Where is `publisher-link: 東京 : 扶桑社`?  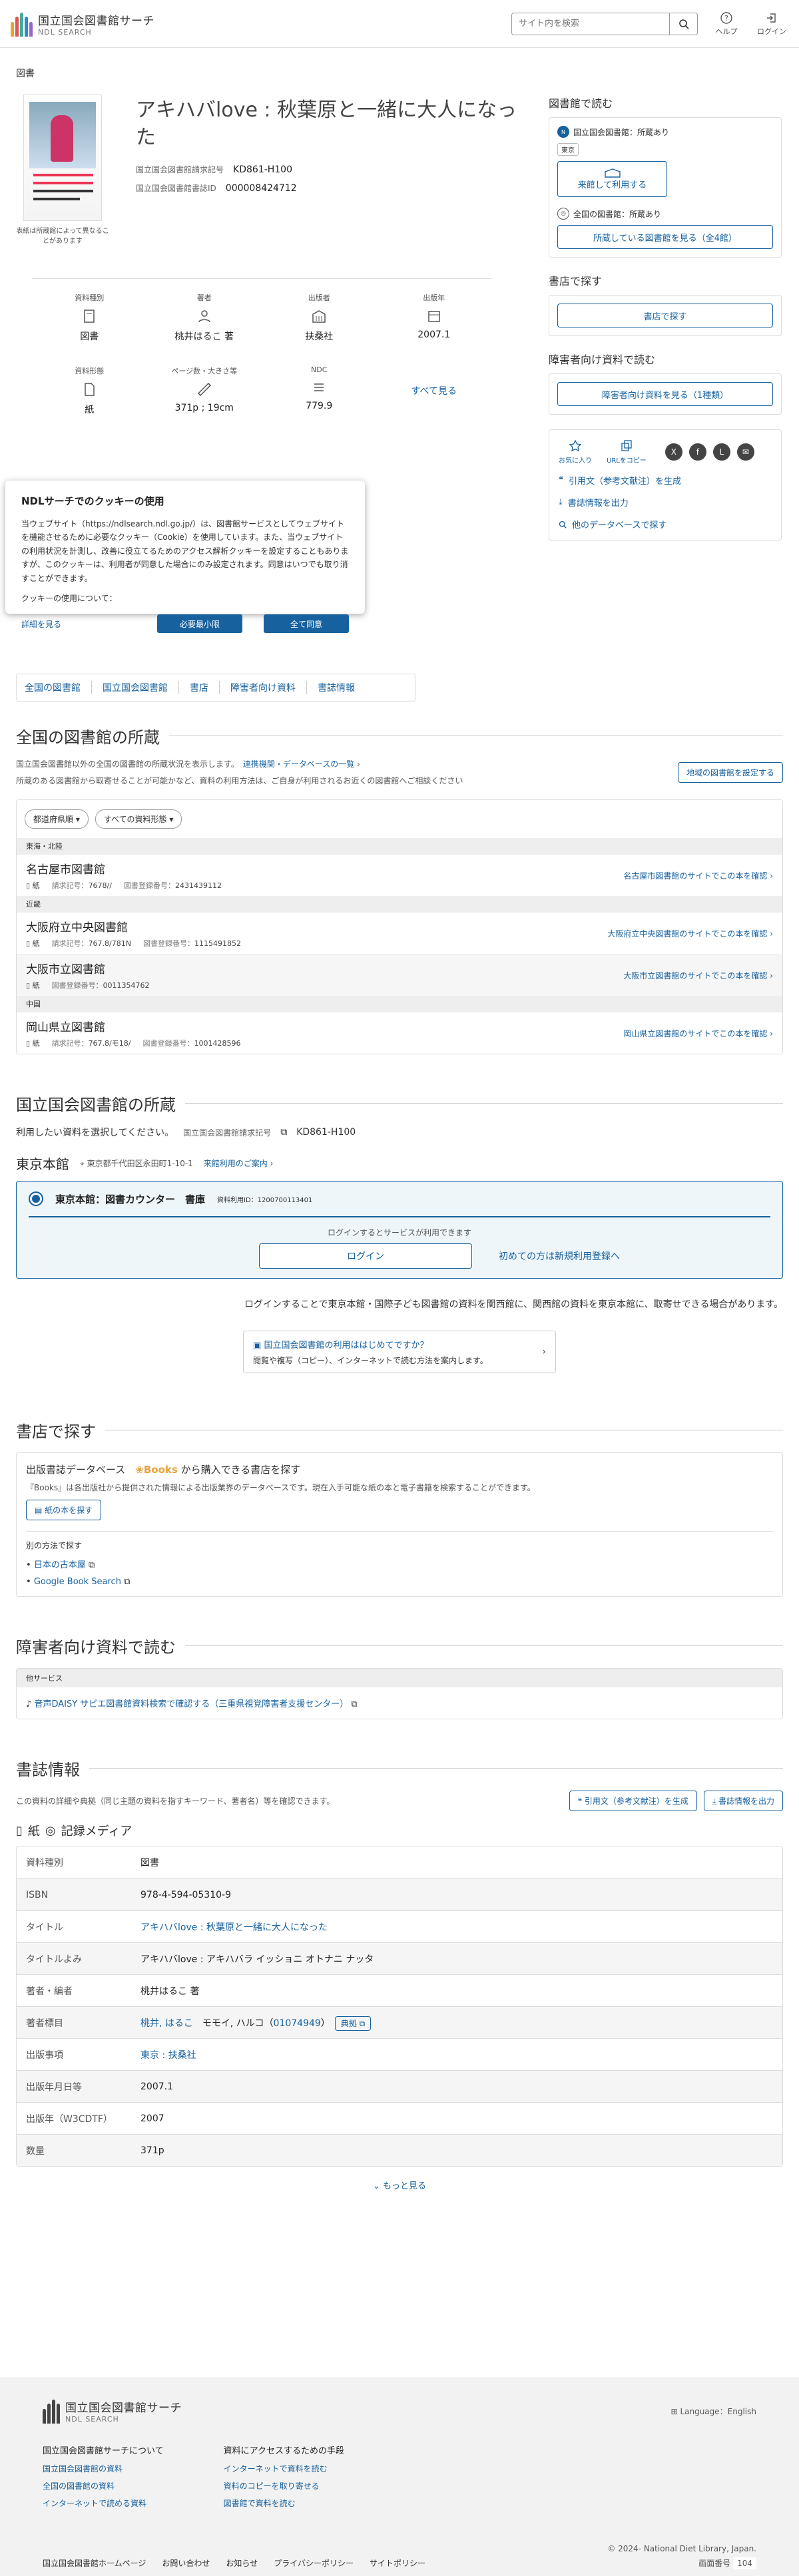 publisher-link: 東京 : 扶桑社 is located at coordinates (168, 2055).